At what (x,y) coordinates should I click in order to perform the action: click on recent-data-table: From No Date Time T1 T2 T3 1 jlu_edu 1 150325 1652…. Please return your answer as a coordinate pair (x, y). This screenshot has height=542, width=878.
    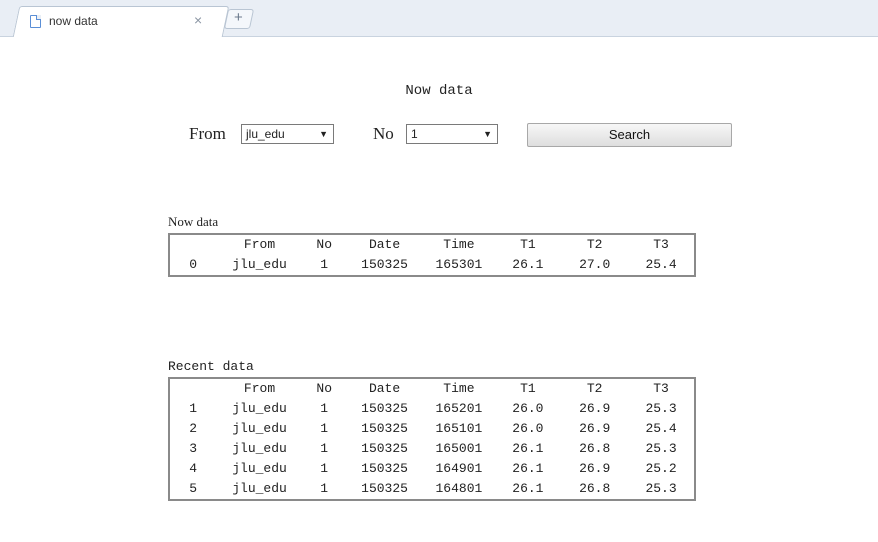
    Looking at the image, I should click on (432, 439).